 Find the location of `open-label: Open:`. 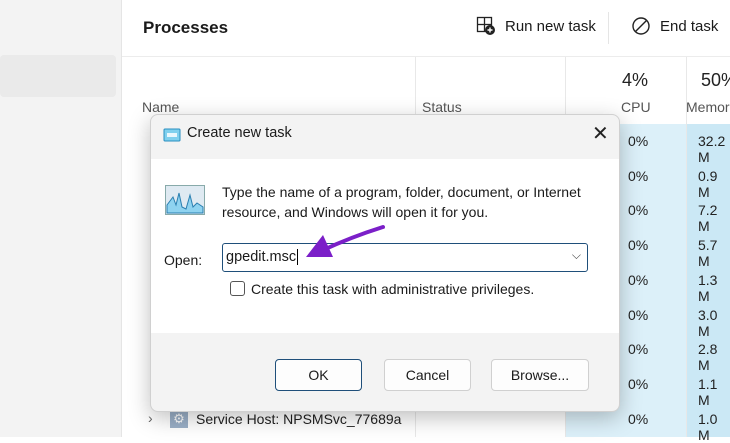

open-label: Open: is located at coordinates (183, 260).